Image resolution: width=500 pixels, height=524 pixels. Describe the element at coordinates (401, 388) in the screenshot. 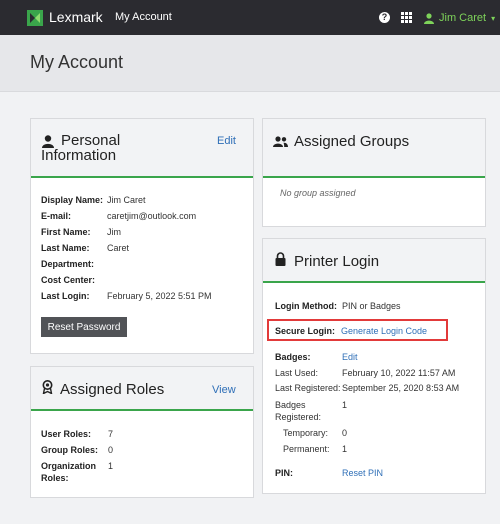

I see `last-registered-value: September 25, 2020 8:53 AM` at that location.